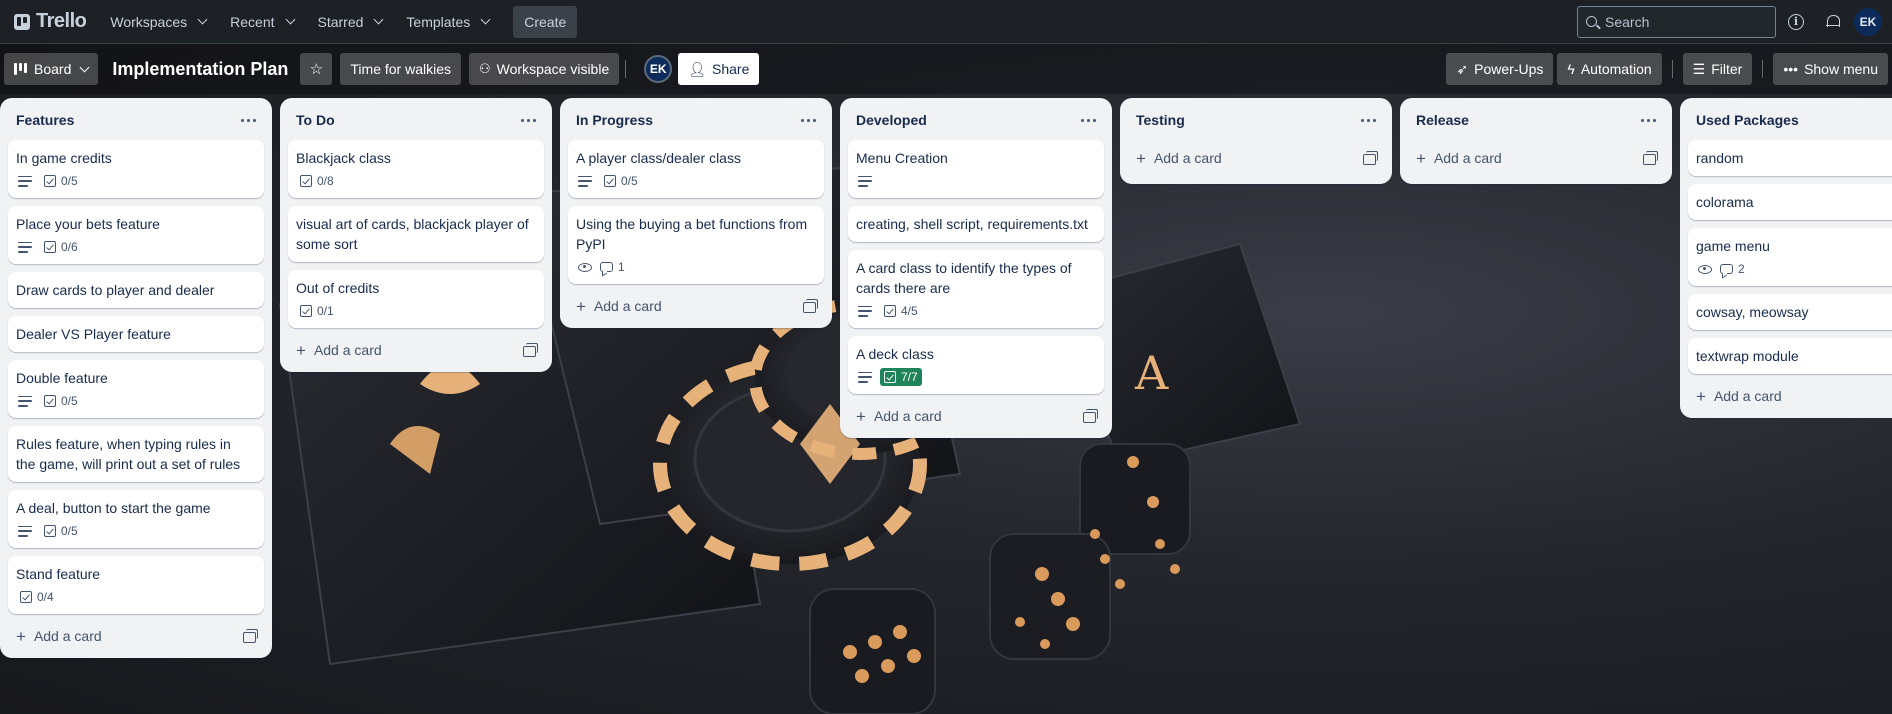  I want to click on board-view-switcher: Board, so click(51, 69).